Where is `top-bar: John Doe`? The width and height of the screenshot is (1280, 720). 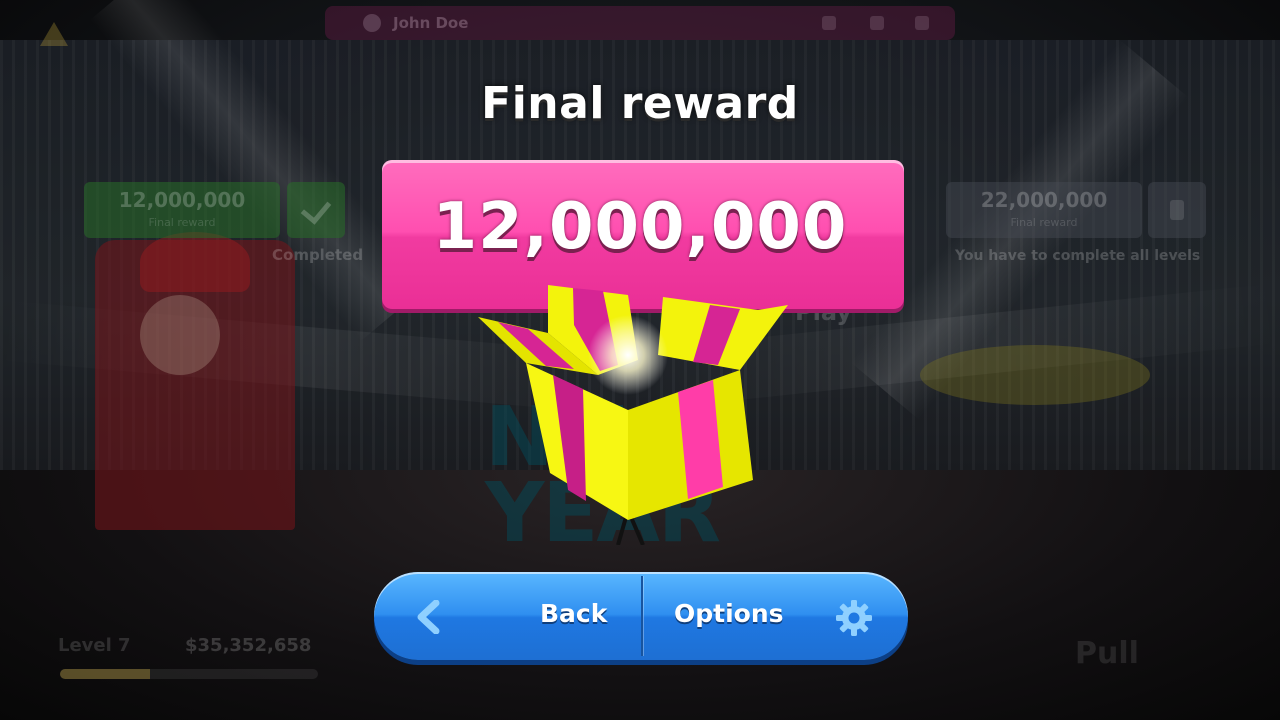
top-bar: John Doe is located at coordinates (640, 23).